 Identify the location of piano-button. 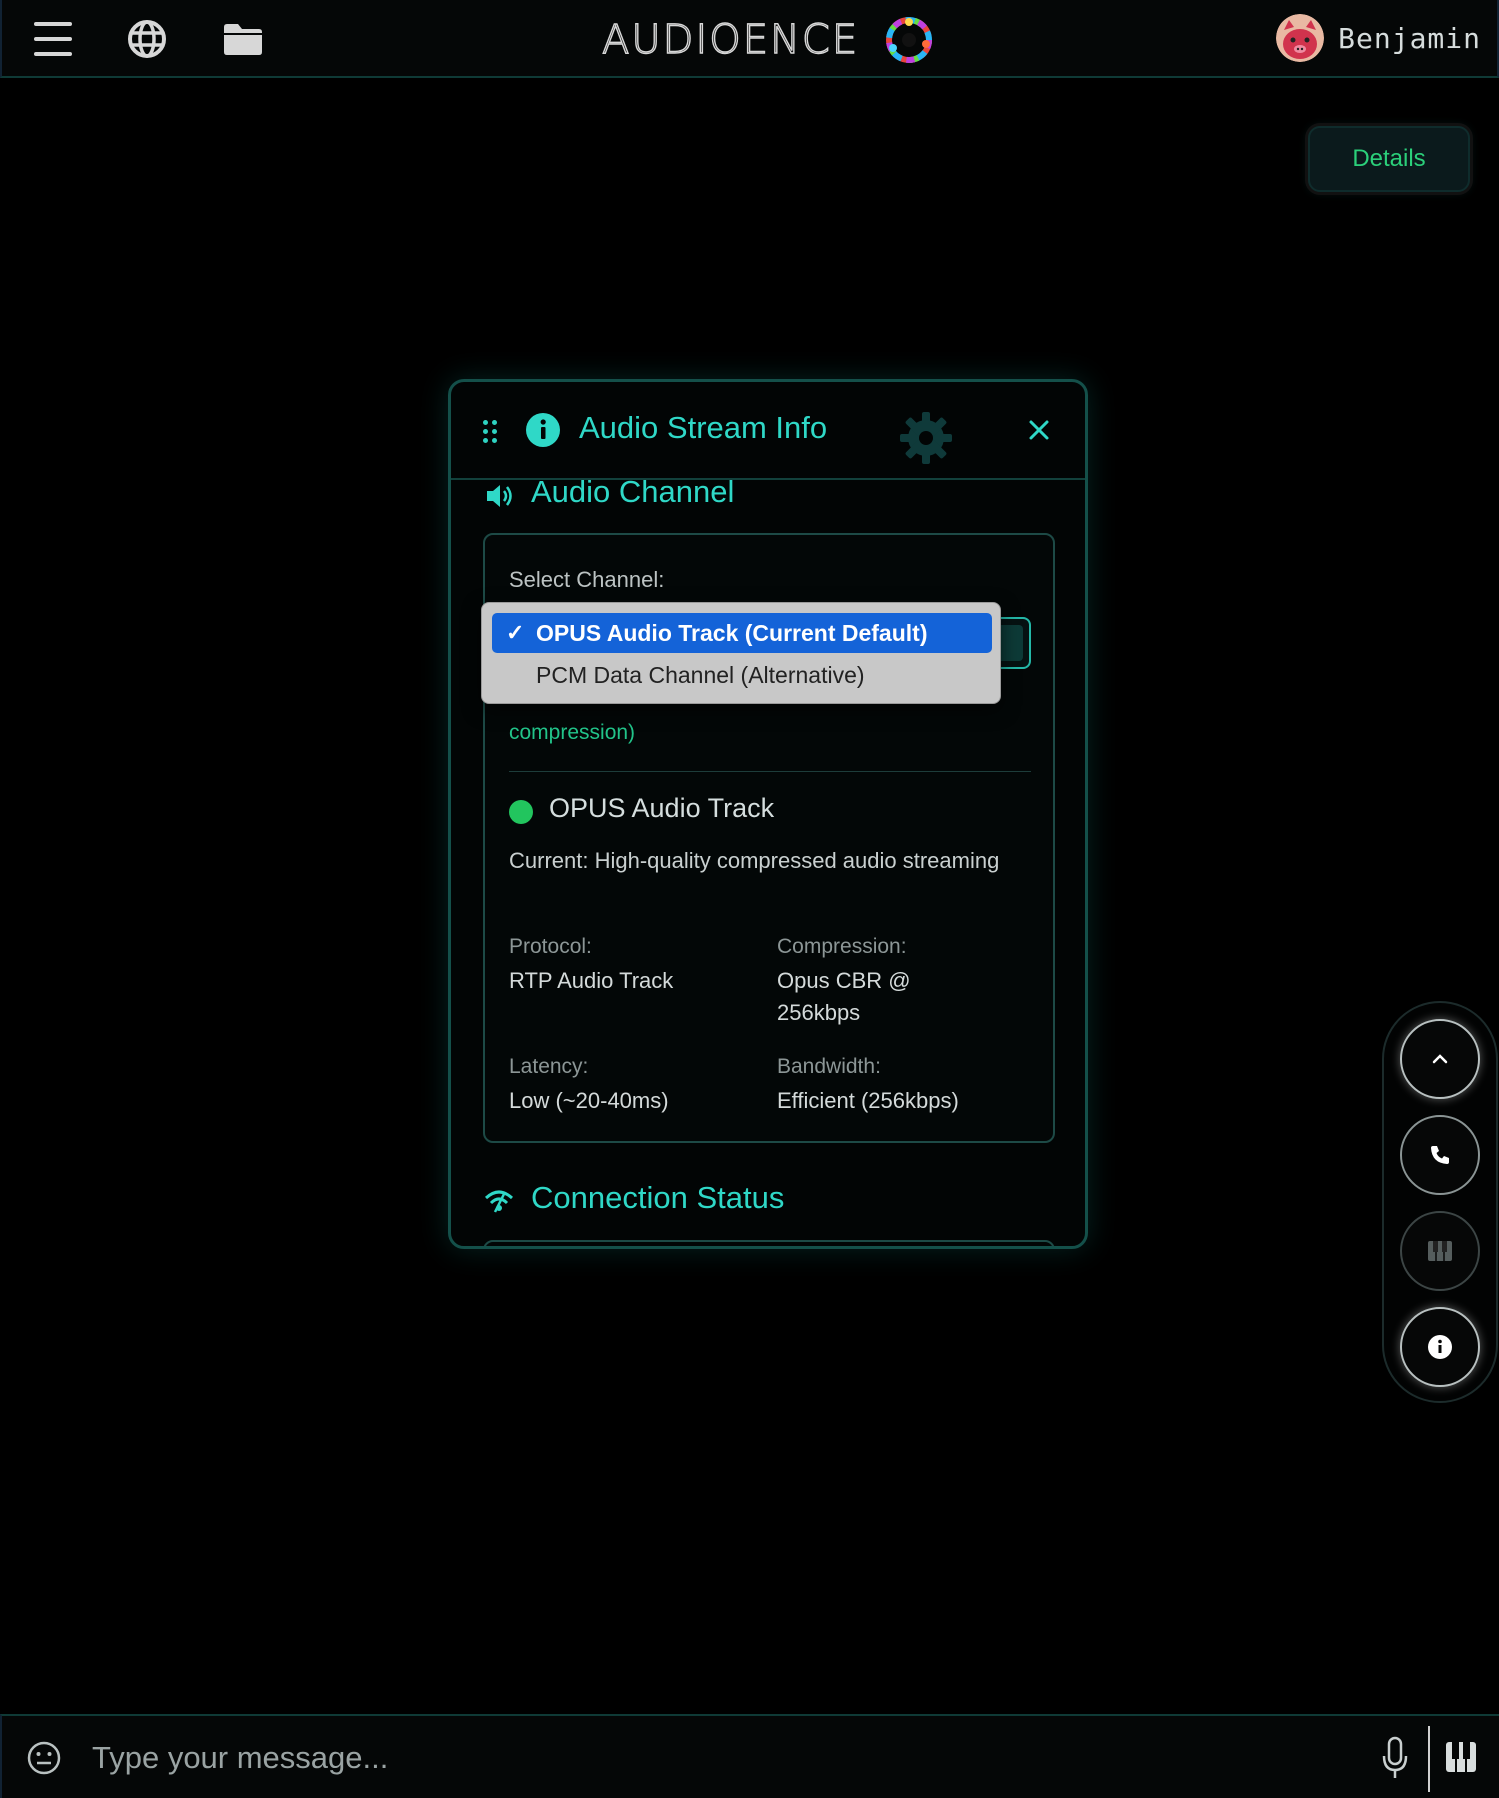
(1440, 1251).